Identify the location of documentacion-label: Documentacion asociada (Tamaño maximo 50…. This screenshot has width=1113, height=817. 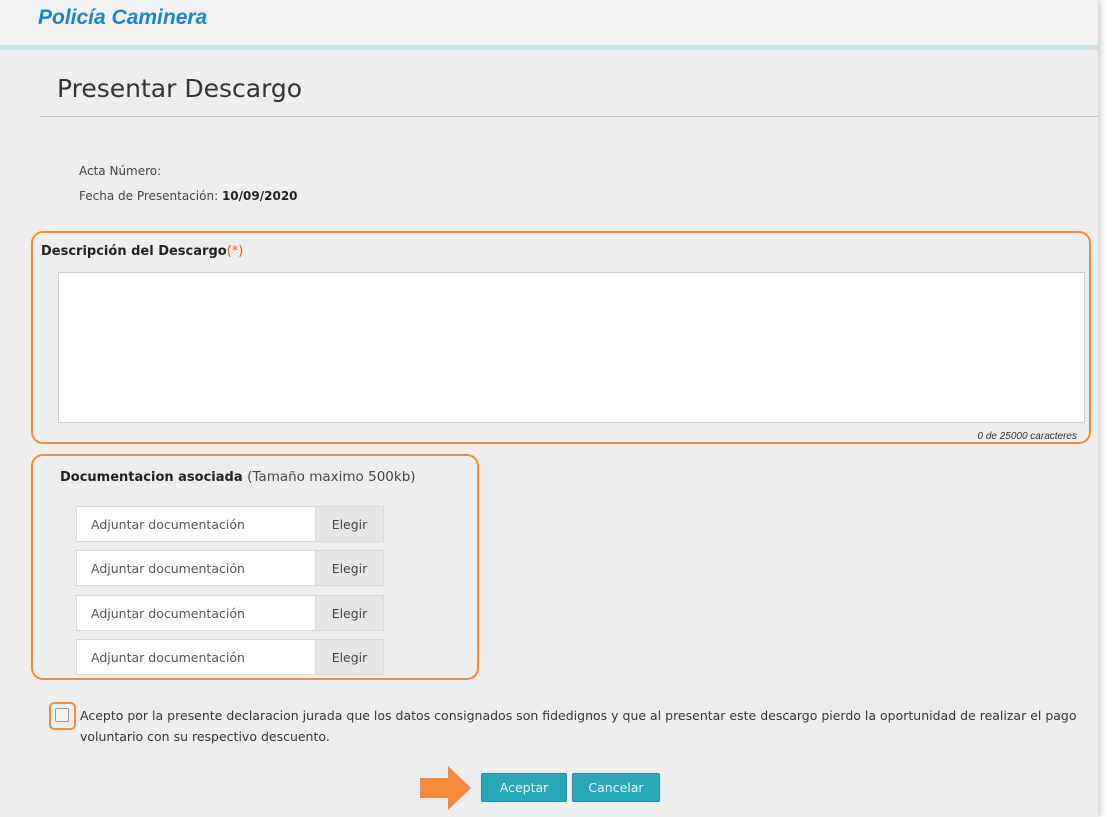
(238, 477).